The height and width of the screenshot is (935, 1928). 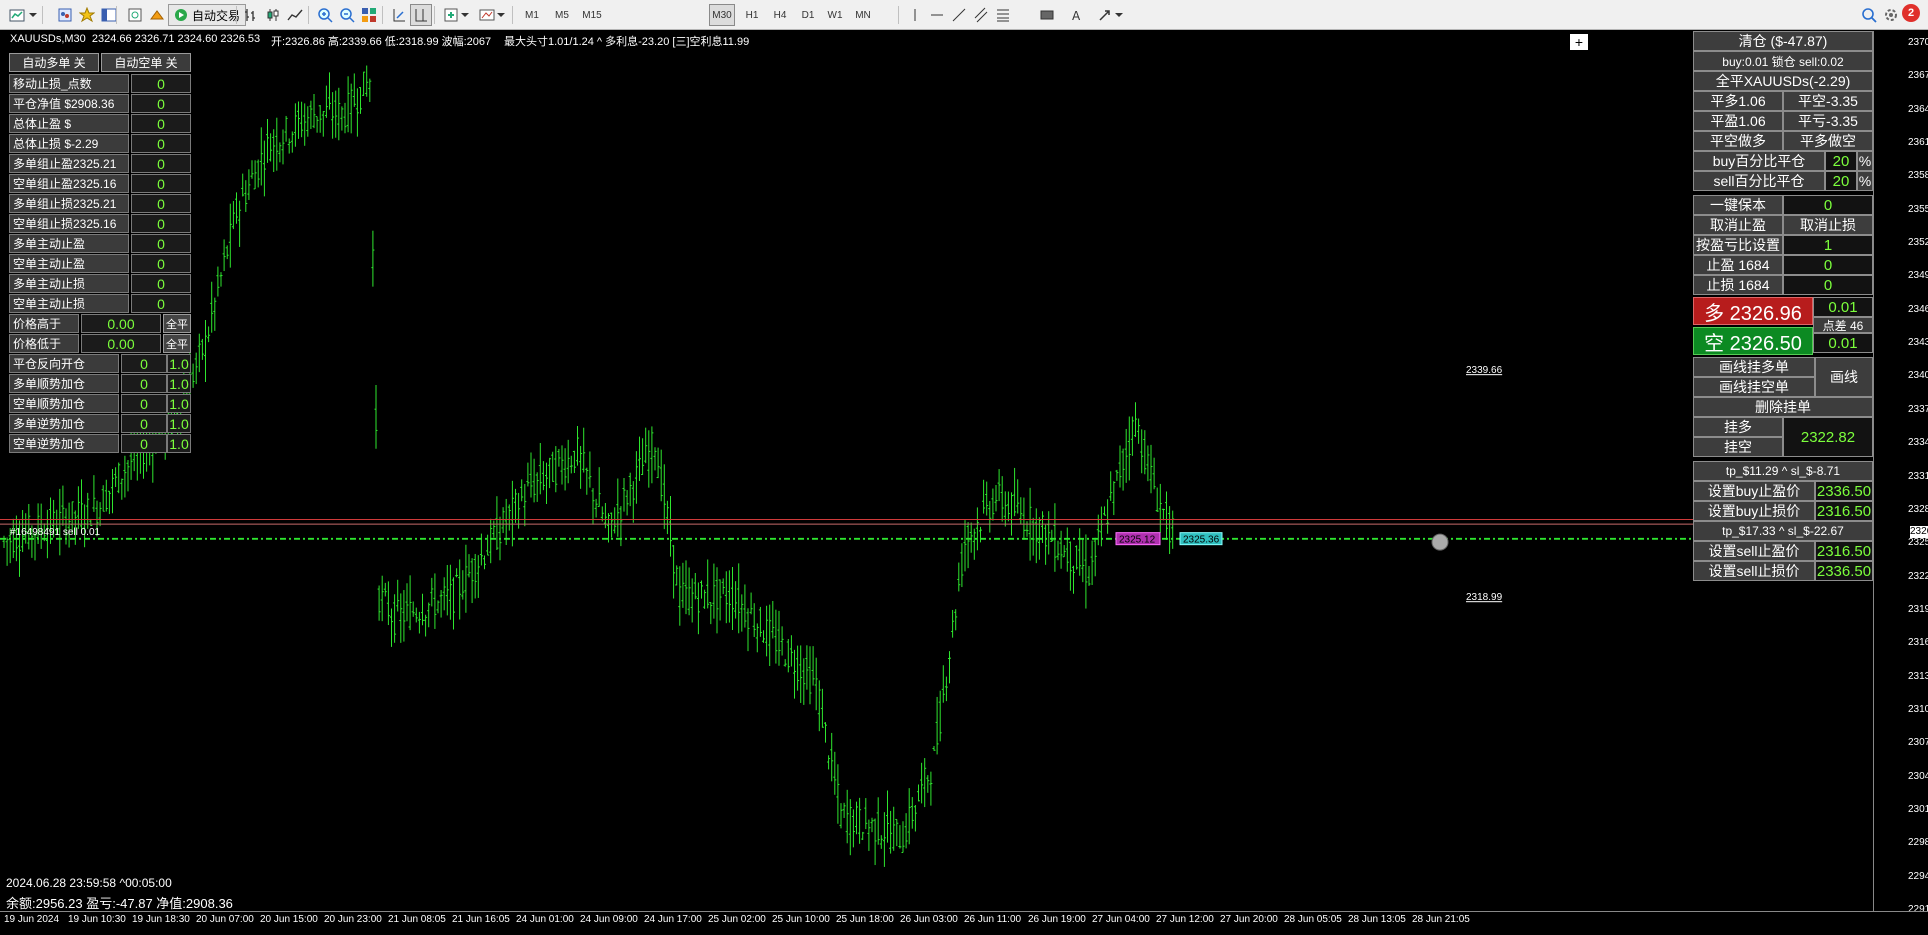 What do you see at coordinates (1783, 407) in the screenshot?
I see `delete-pending-button: 删除挂单` at bounding box center [1783, 407].